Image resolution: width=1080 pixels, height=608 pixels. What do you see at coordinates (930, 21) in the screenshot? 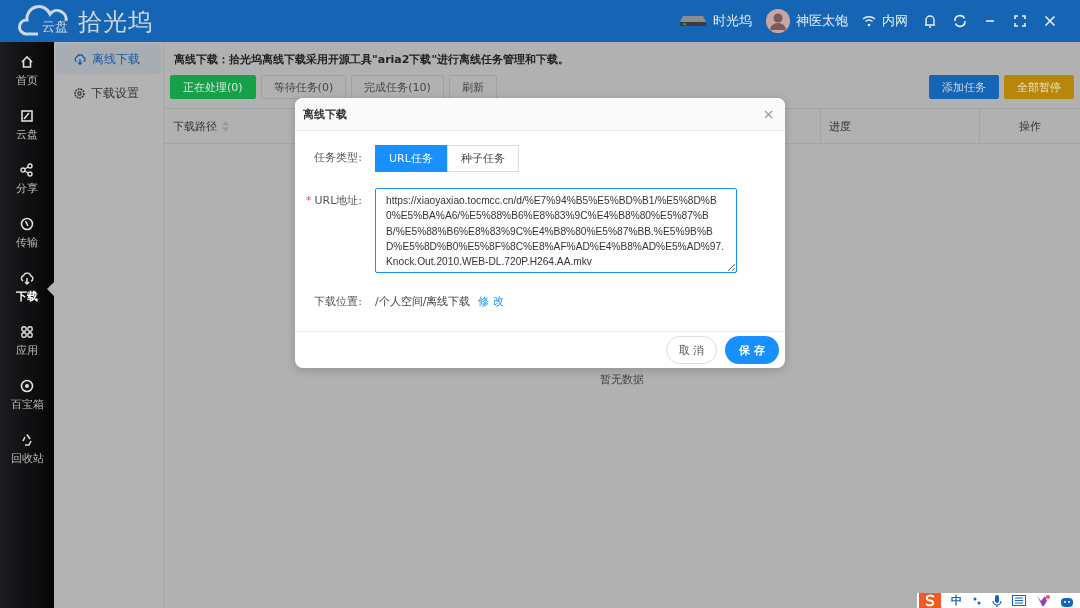
I see `bell-icon` at bounding box center [930, 21].